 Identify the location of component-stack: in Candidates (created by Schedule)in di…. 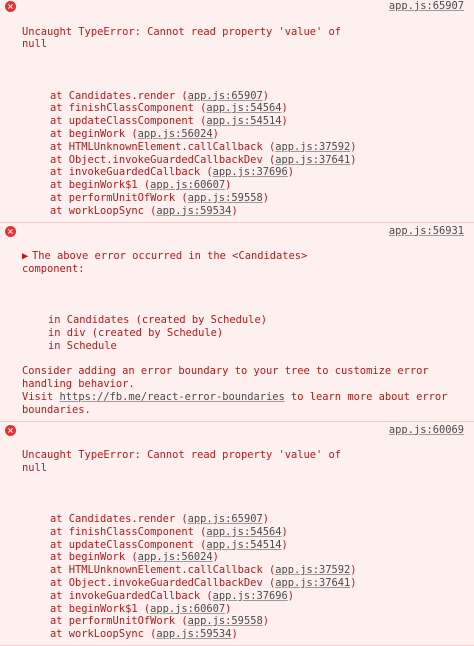
(245, 333).